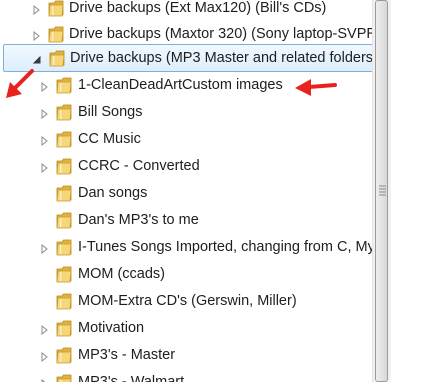 The image size is (422, 382). I want to click on triangle-down-icon, so click(37, 58).